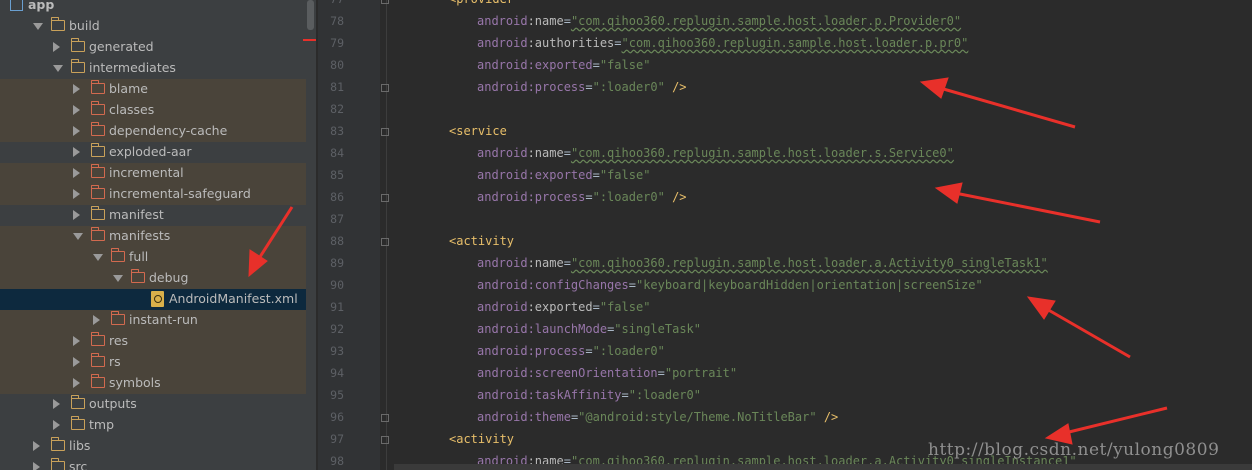 The image size is (1252, 470). Describe the element at coordinates (337, 219) in the screenshot. I see `line-number: 87` at that location.